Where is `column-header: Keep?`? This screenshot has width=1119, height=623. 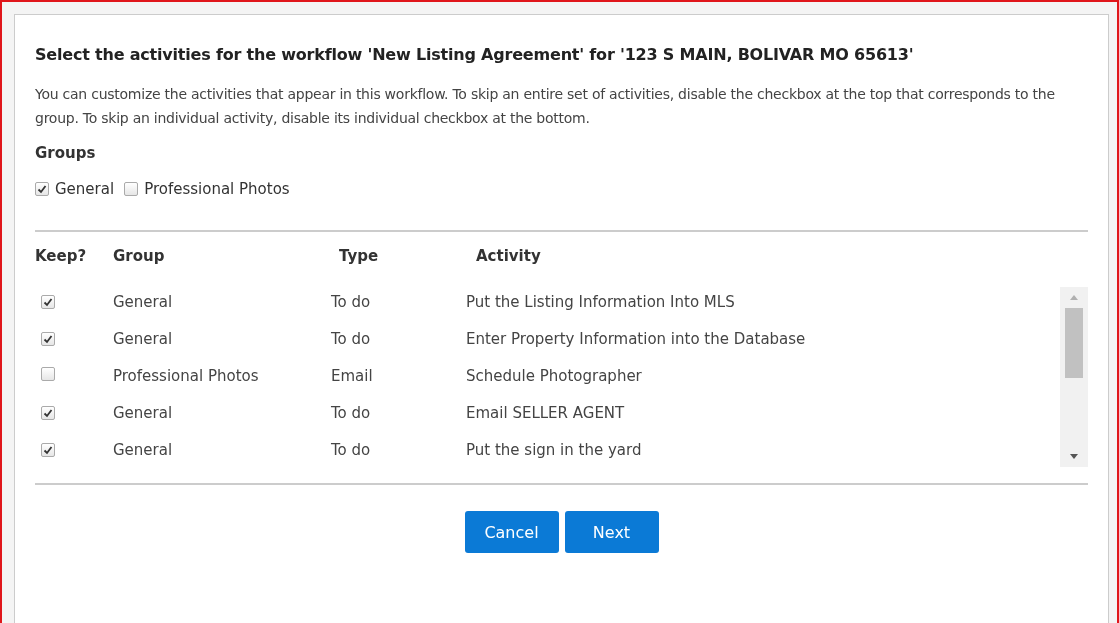
column-header: Keep? is located at coordinates (61, 256).